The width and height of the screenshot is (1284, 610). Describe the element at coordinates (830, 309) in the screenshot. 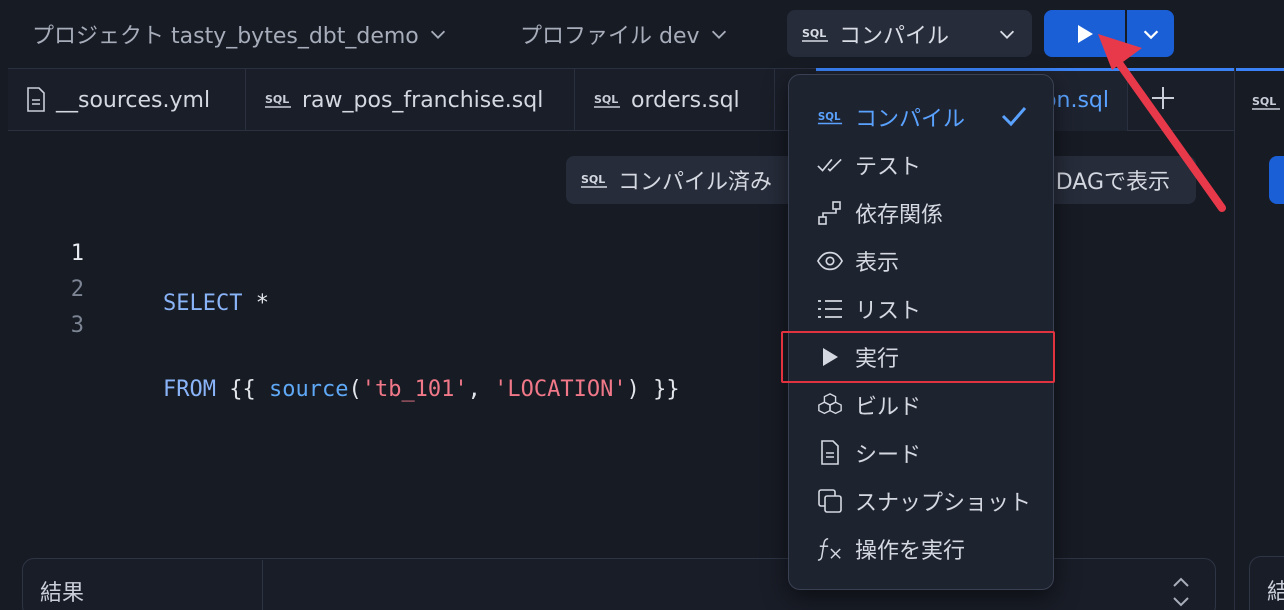

I see `list-icon` at that location.